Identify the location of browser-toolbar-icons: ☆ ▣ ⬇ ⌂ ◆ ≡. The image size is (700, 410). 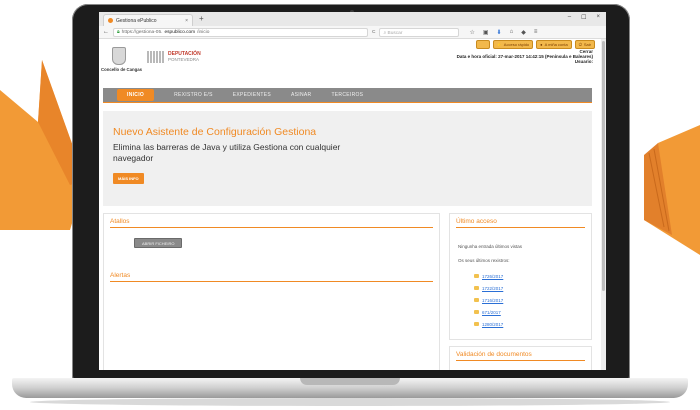
(503, 32).